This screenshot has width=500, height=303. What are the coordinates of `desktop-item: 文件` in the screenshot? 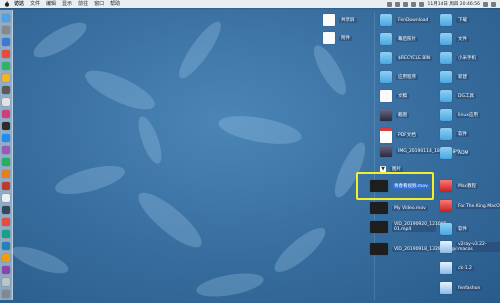 It's located at (454, 39).